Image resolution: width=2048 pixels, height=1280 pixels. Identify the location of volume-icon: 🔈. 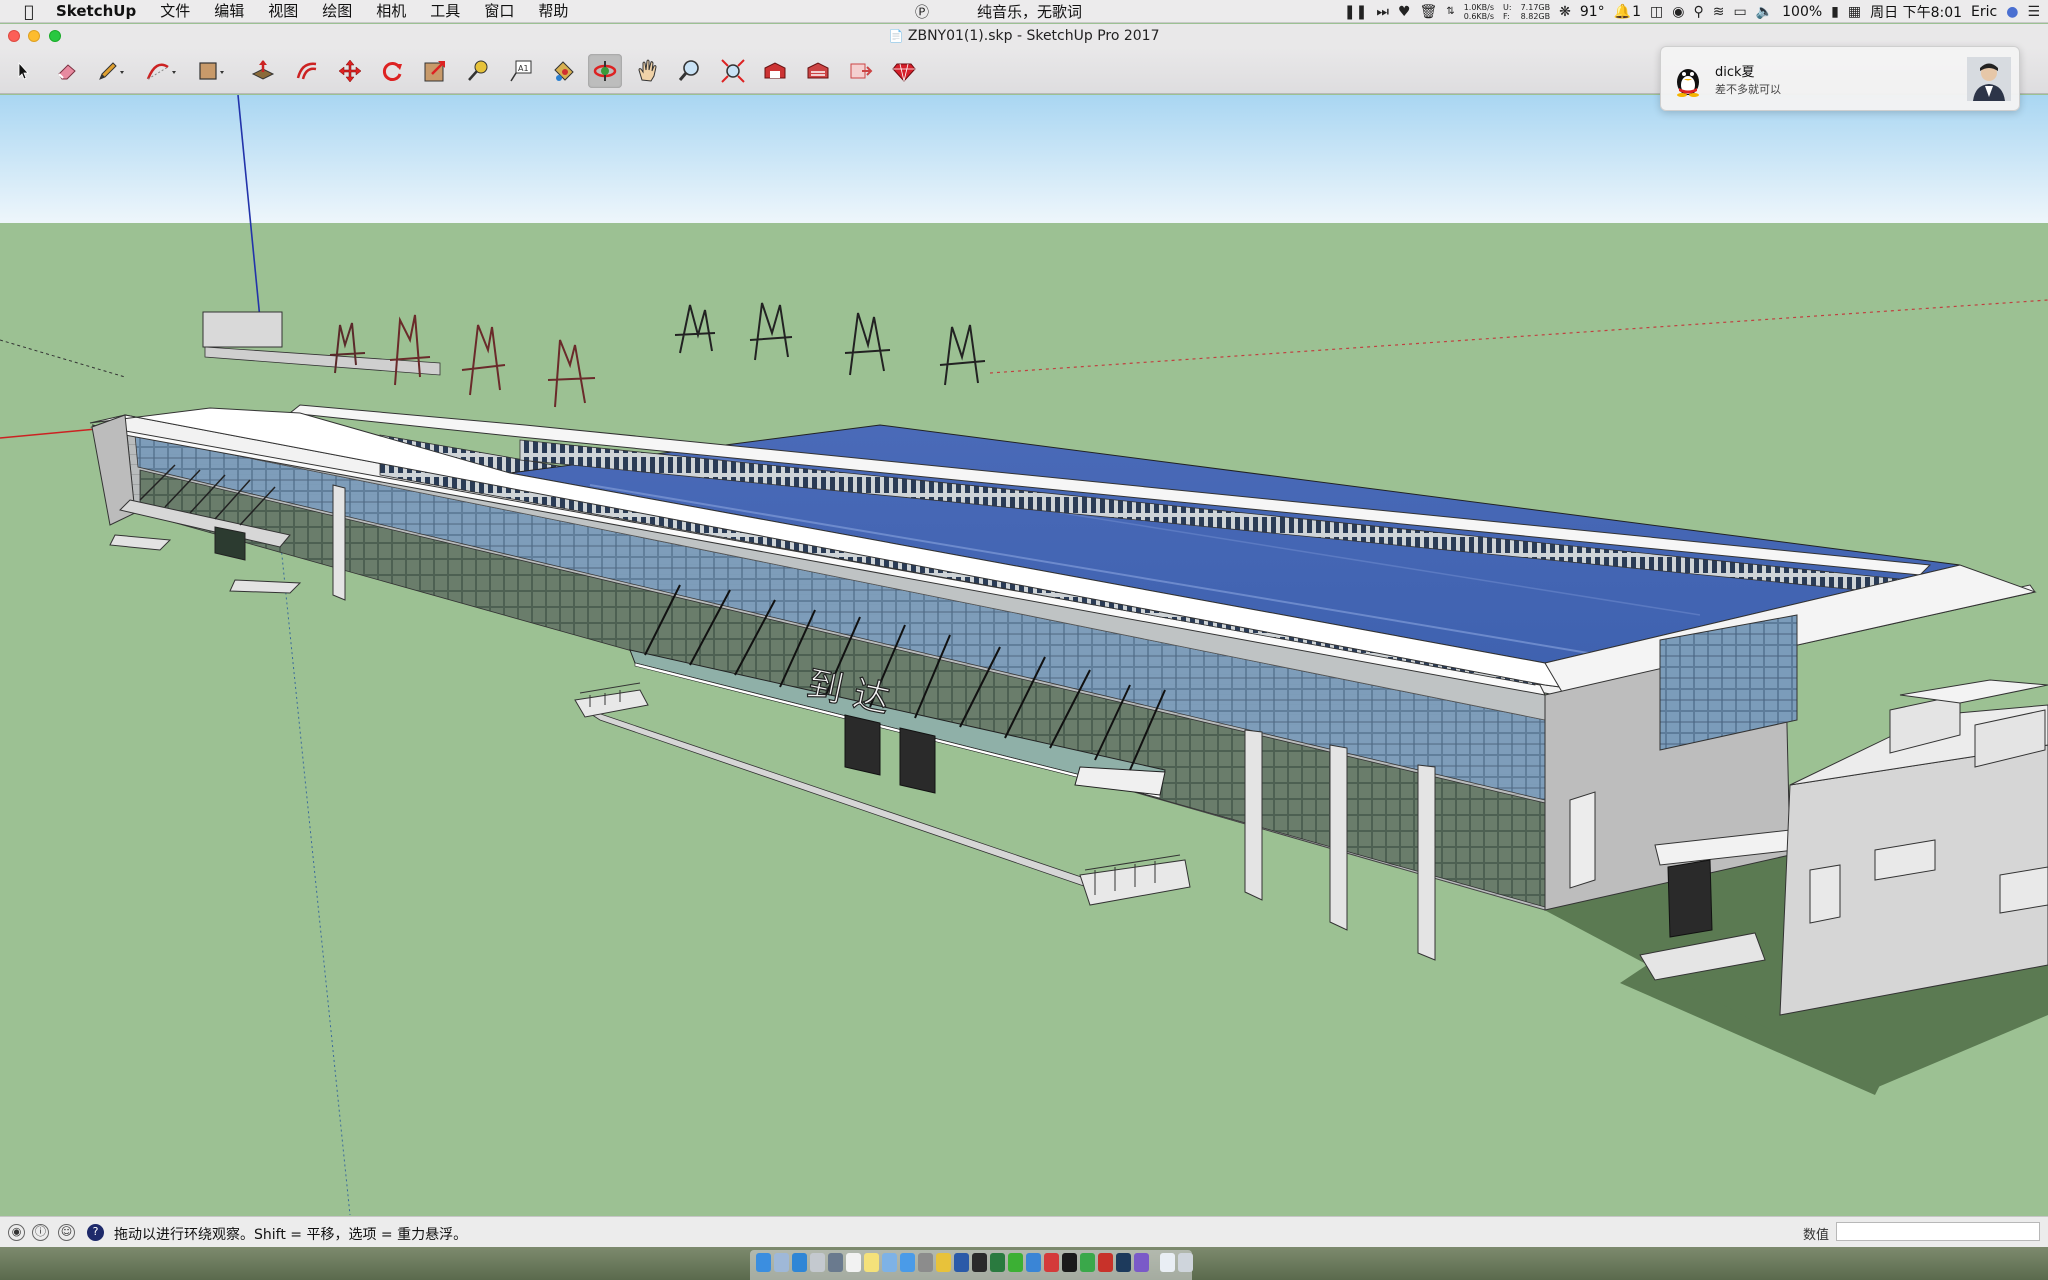
(1764, 12).